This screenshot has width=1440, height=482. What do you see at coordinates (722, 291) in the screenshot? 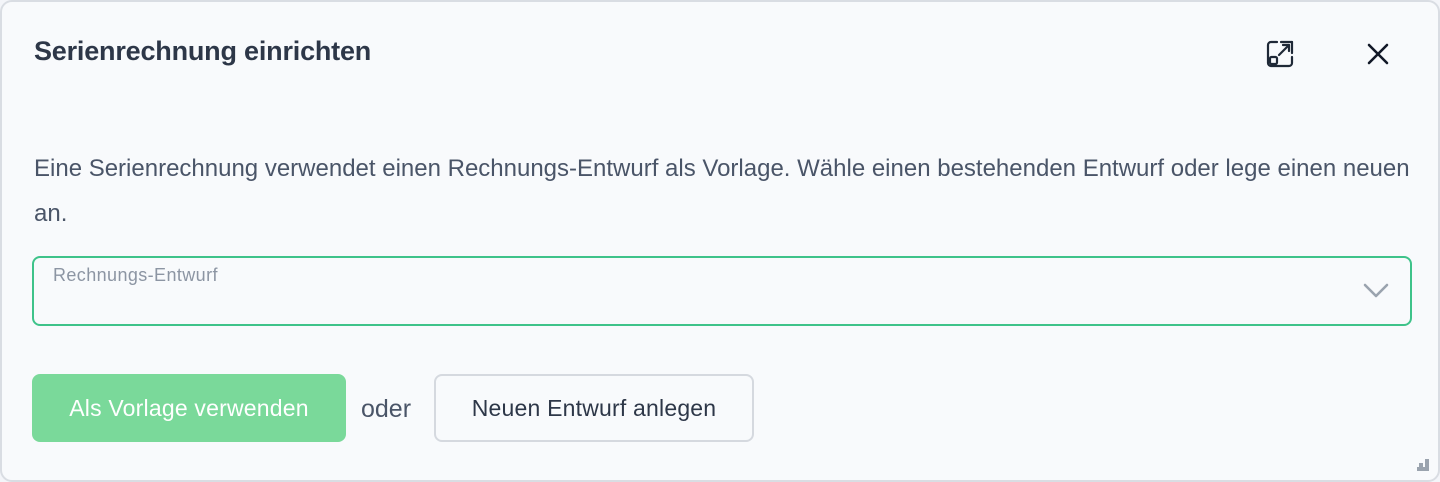
I see `draft-invoice-select: Rechnungs-Entwurf` at bounding box center [722, 291].